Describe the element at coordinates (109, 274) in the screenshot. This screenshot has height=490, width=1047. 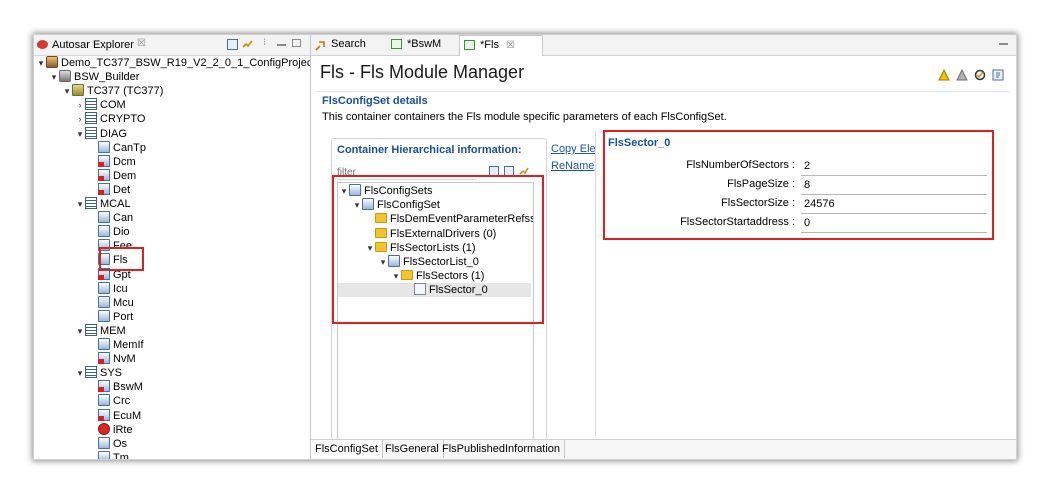
I see `explorer-tree-item: Gpt` at that location.